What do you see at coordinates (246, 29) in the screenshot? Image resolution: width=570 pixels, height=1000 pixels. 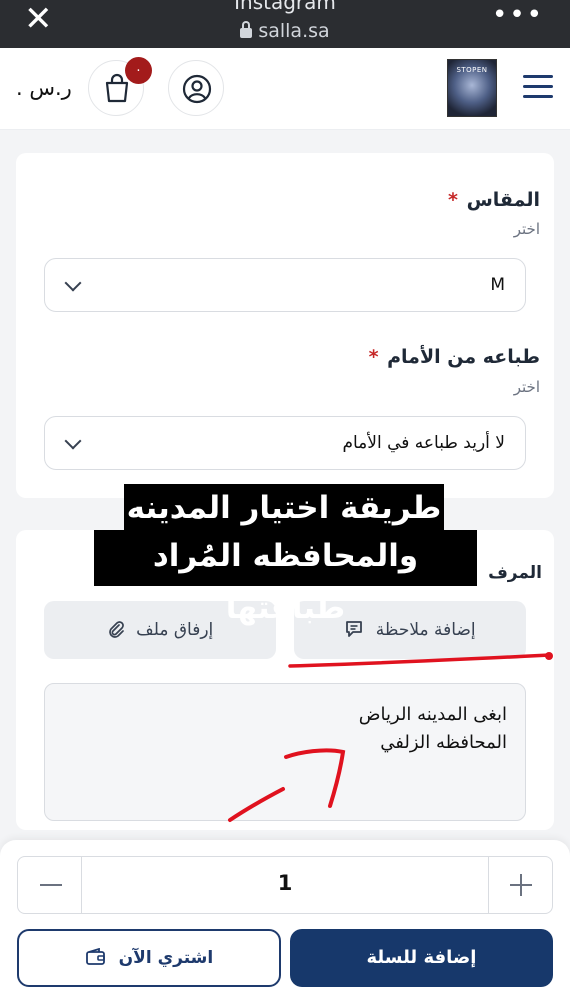 I see `lock-icon` at bounding box center [246, 29].